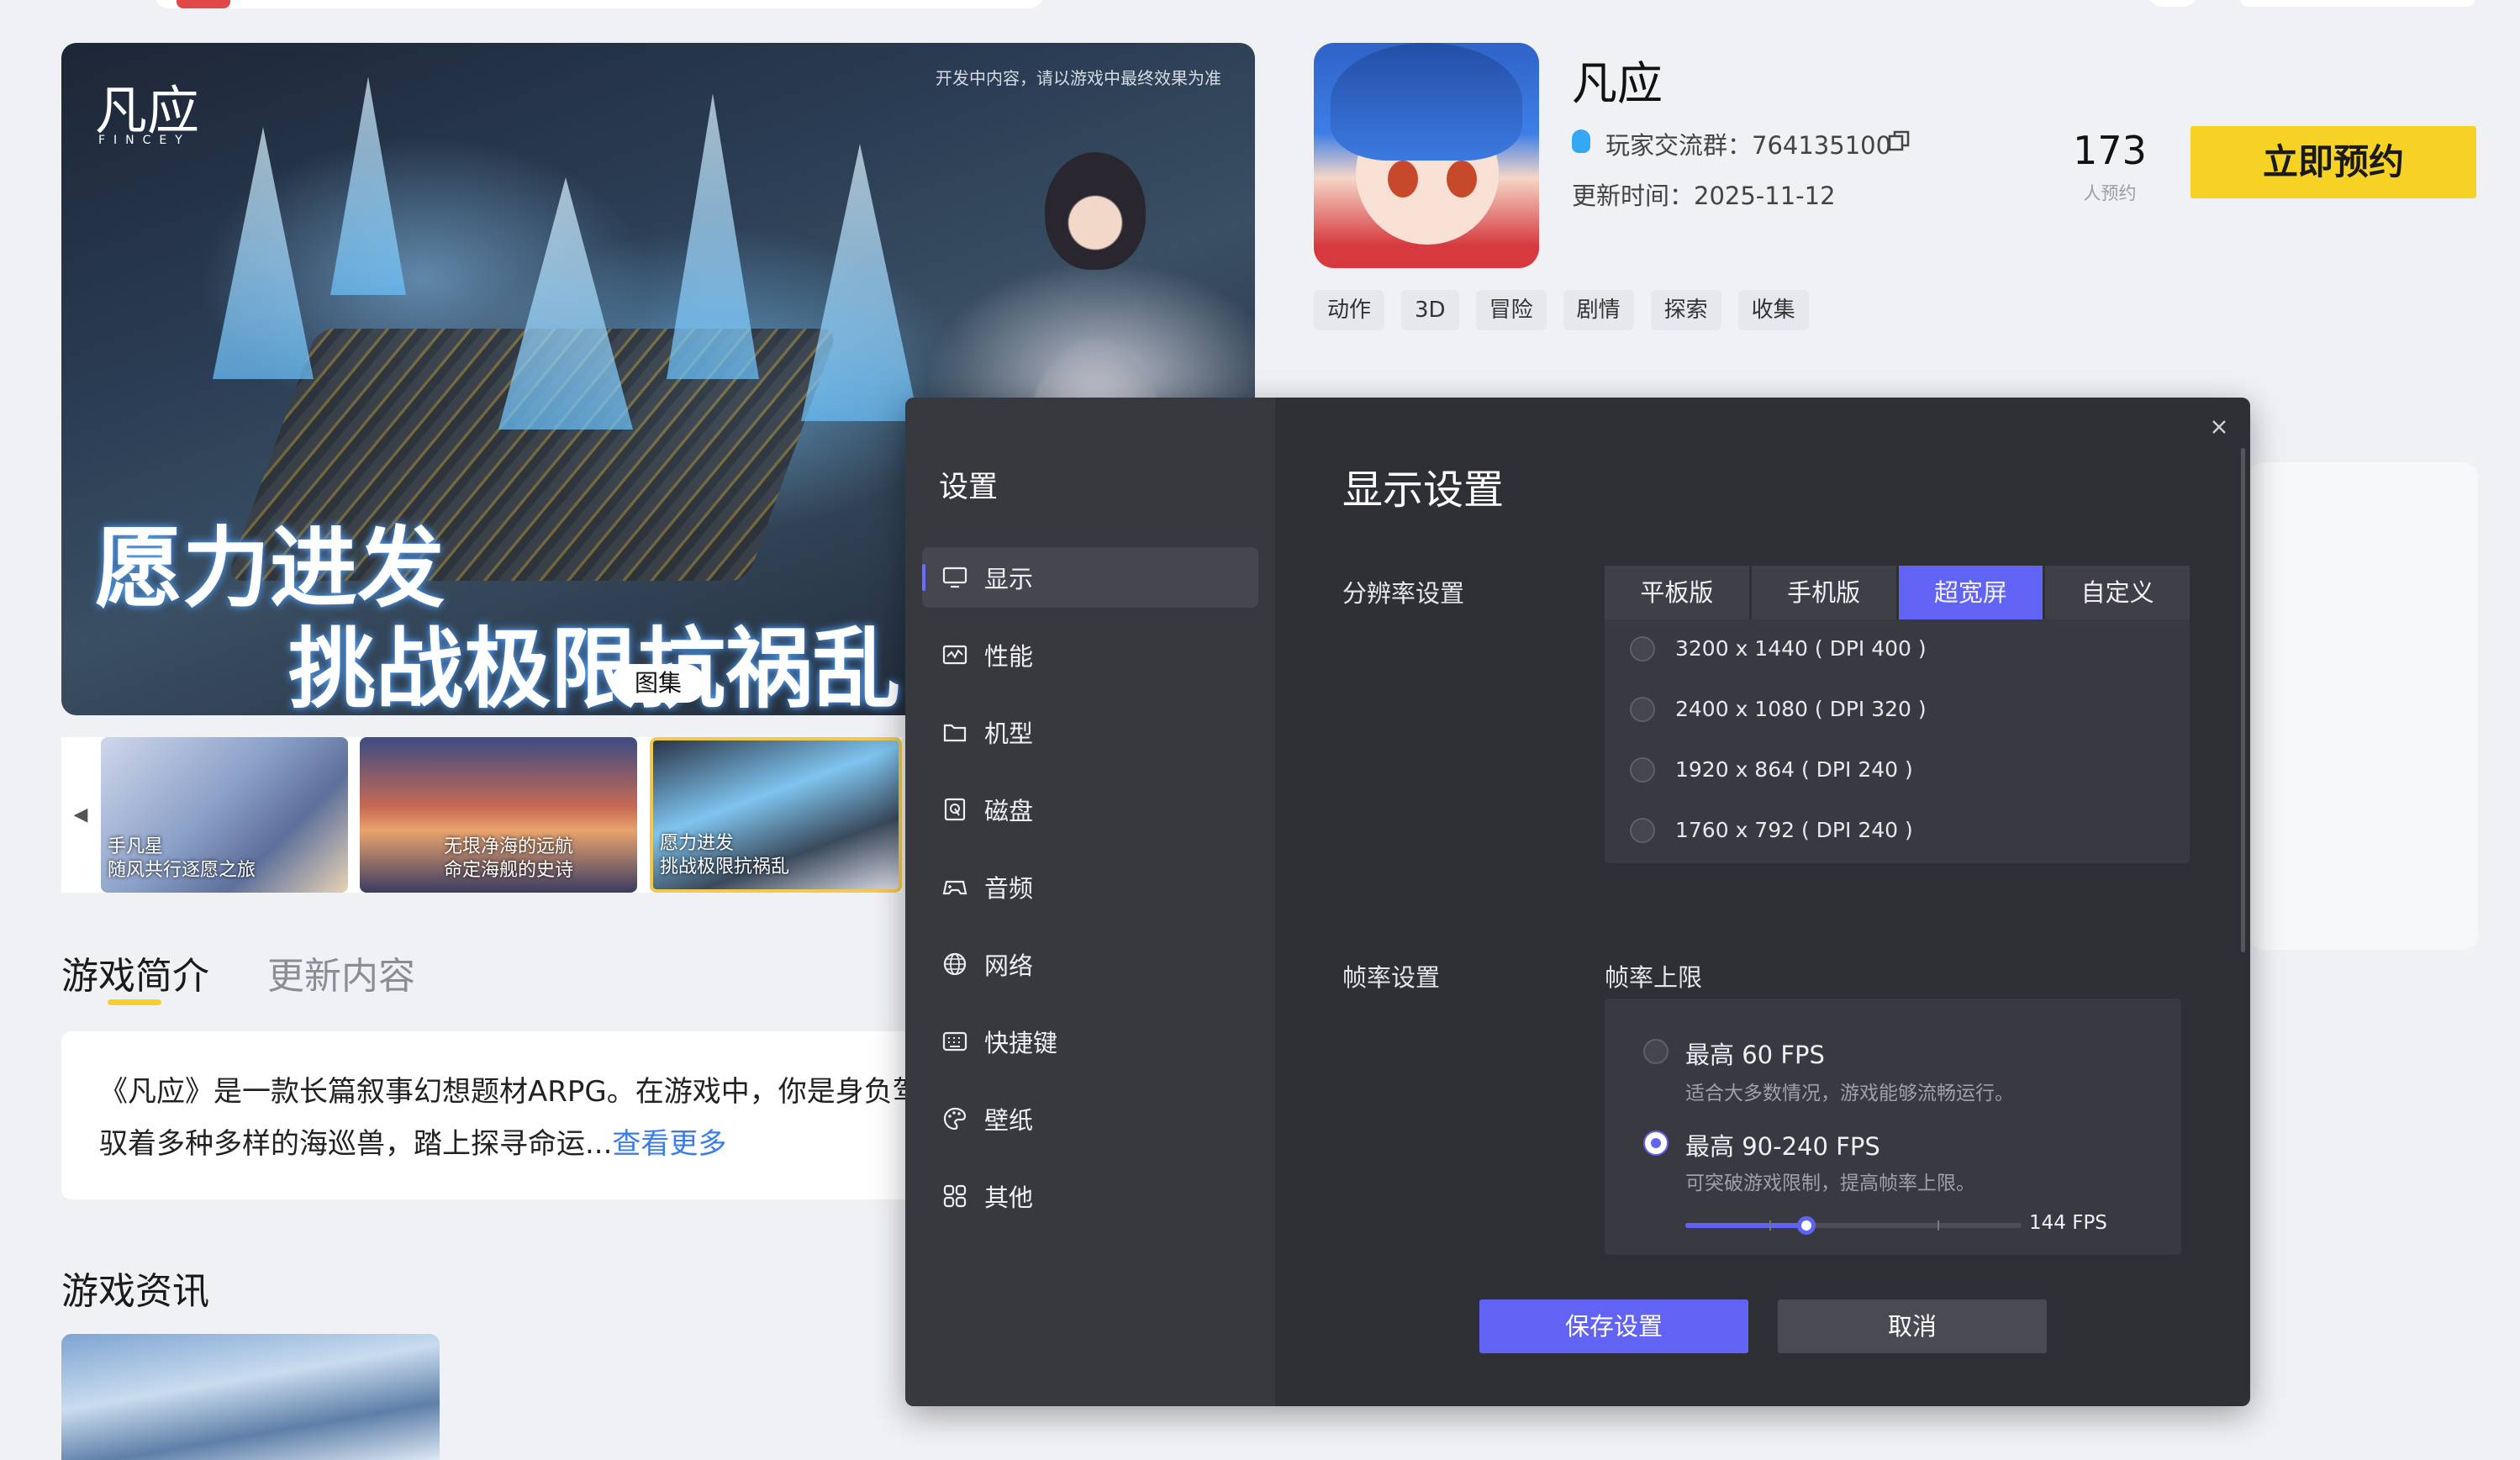  What do you see at coordinates (1801, 648) in the screenshot?
I see `resolution-option: 3200 x 1440 ( DPI 400 )` at bounding box center [1801, 648].